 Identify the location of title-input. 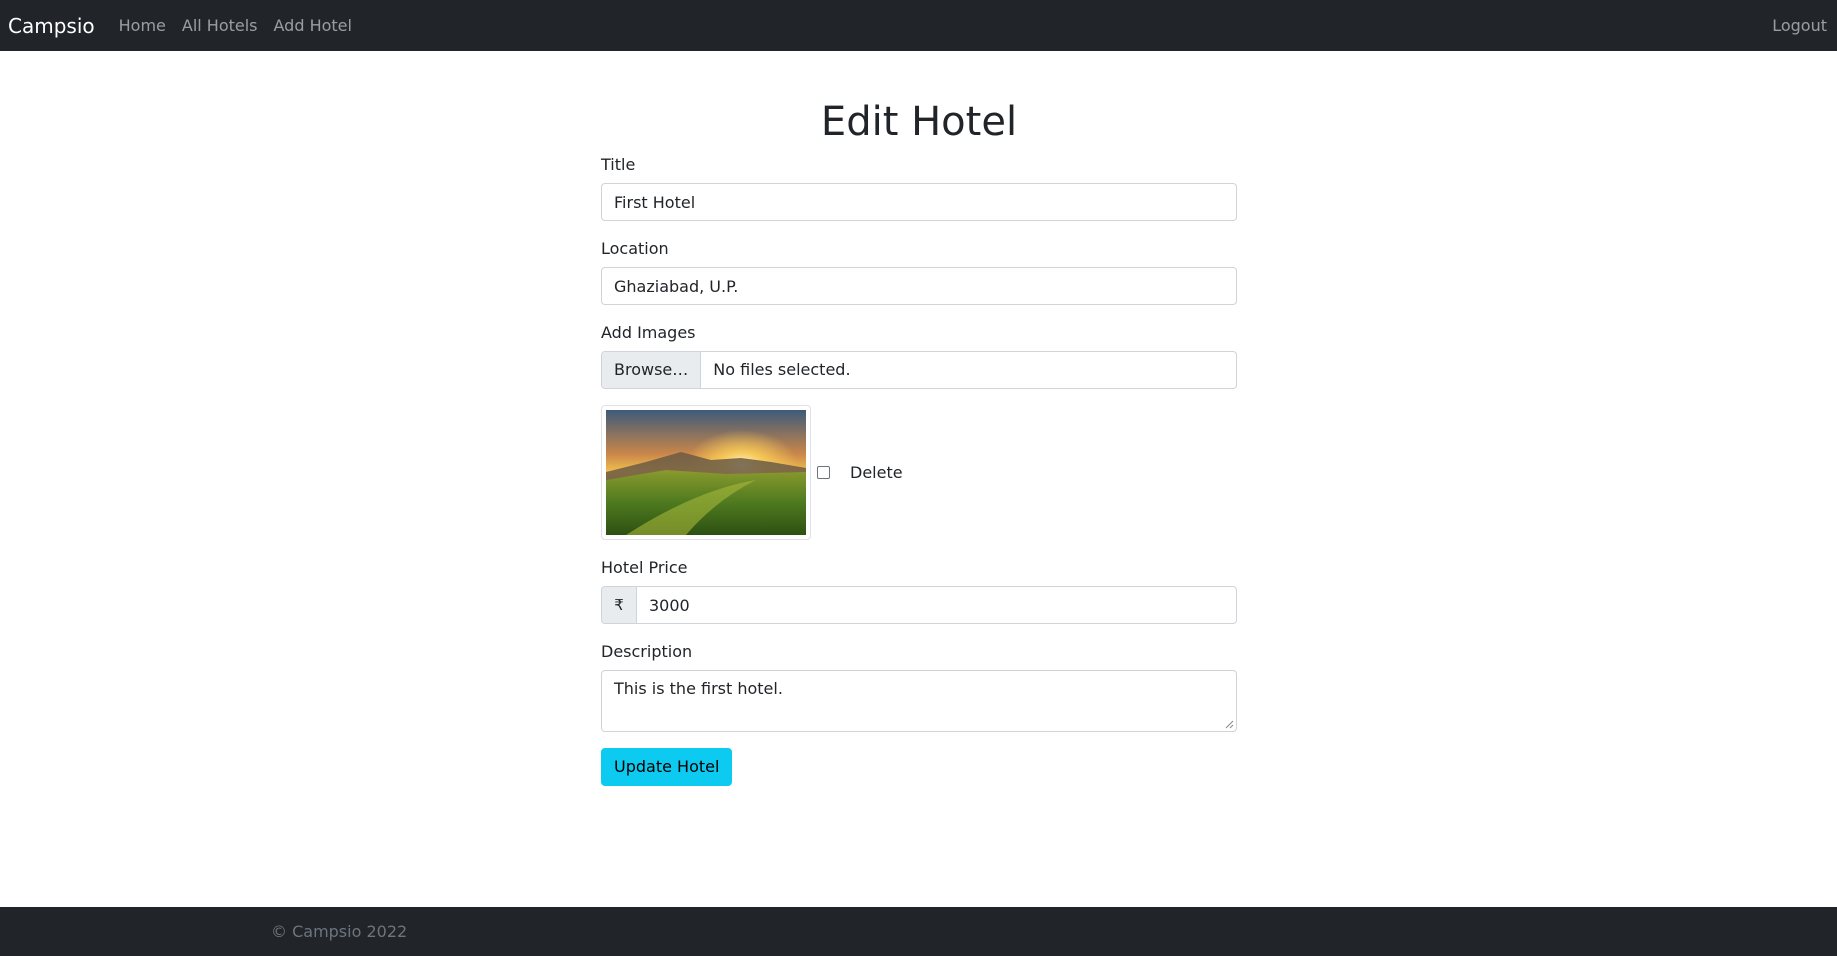
(919, 202).